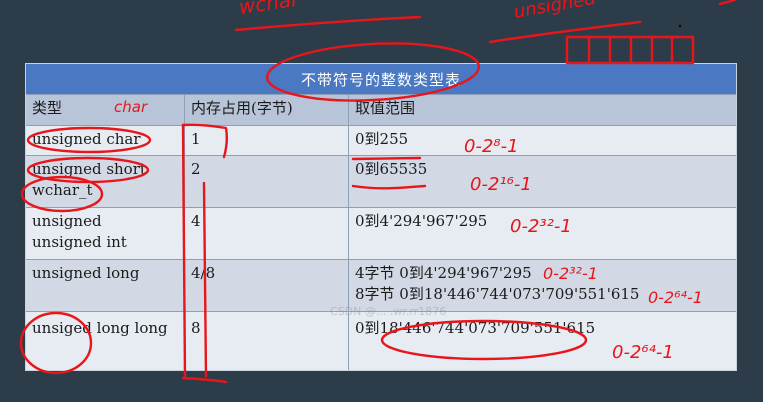  I want to click on type-cell: unsigned char, so click(105, 140).